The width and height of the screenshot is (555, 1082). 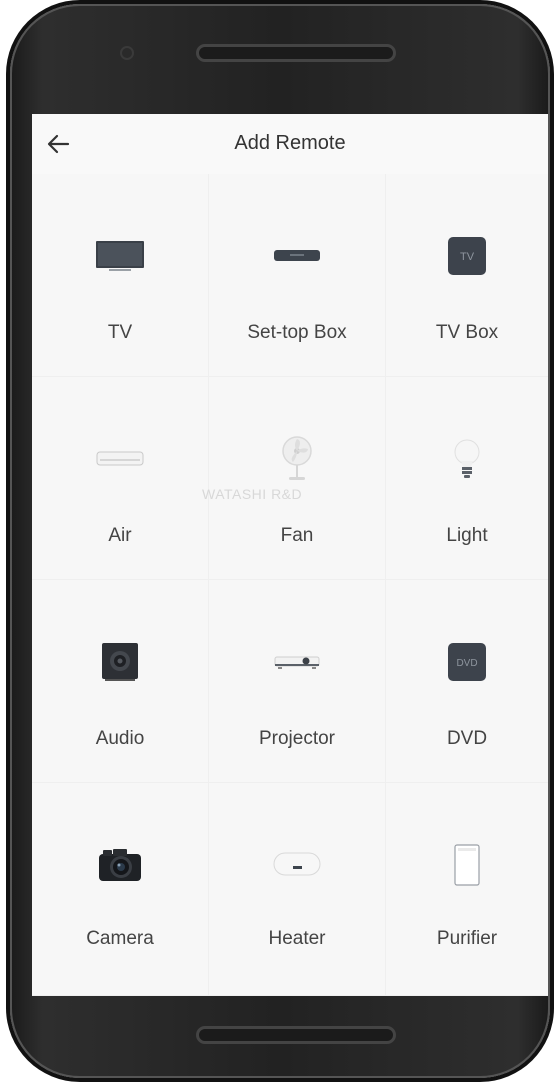 I want to click on projector-icon, so click(x=297, y=662).